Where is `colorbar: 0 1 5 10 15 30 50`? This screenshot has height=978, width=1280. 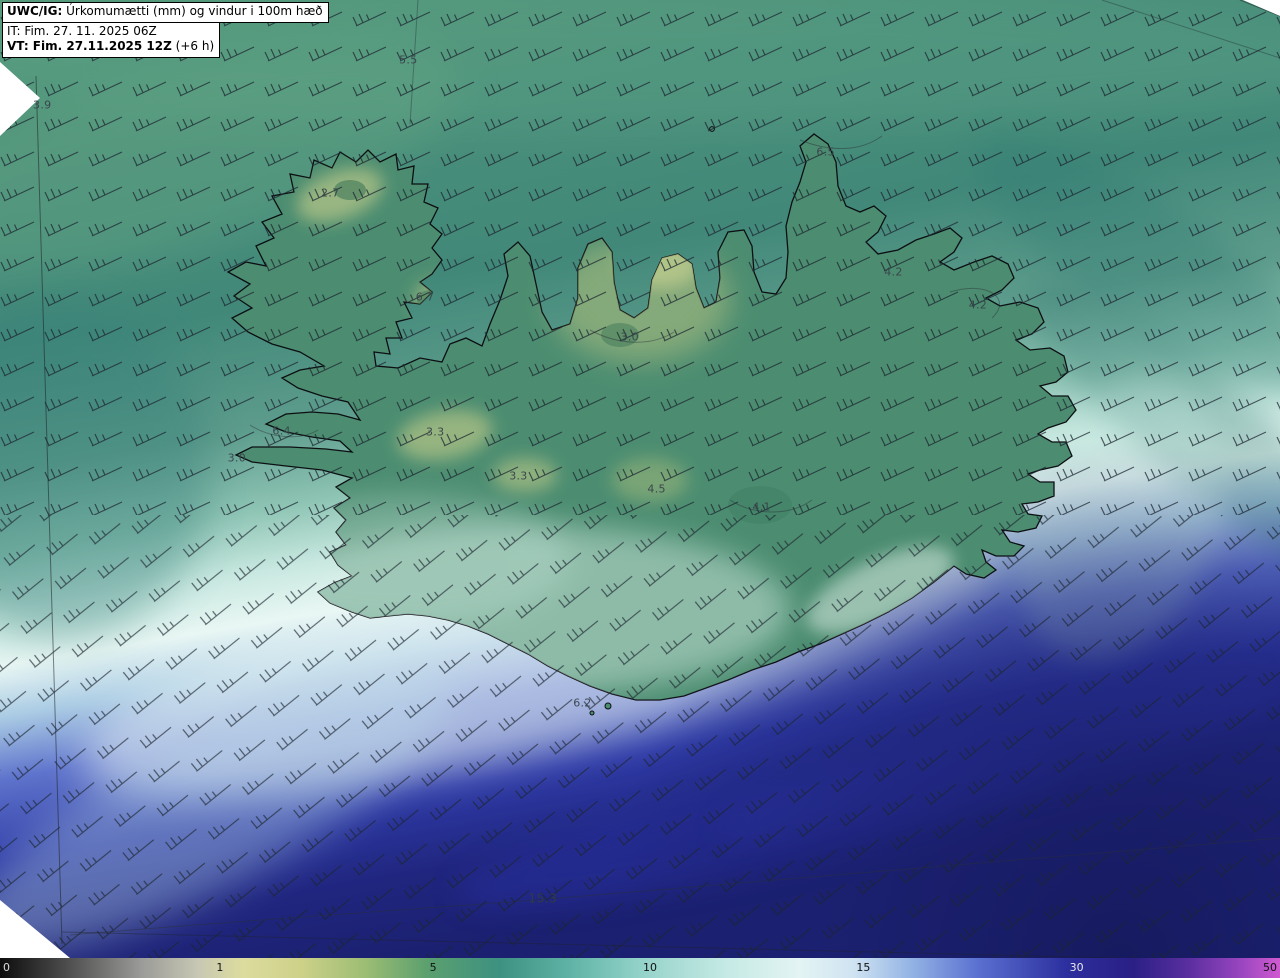
colorbar: 0 1 5 10 15 30 50 is located at coordinates (640, 968).